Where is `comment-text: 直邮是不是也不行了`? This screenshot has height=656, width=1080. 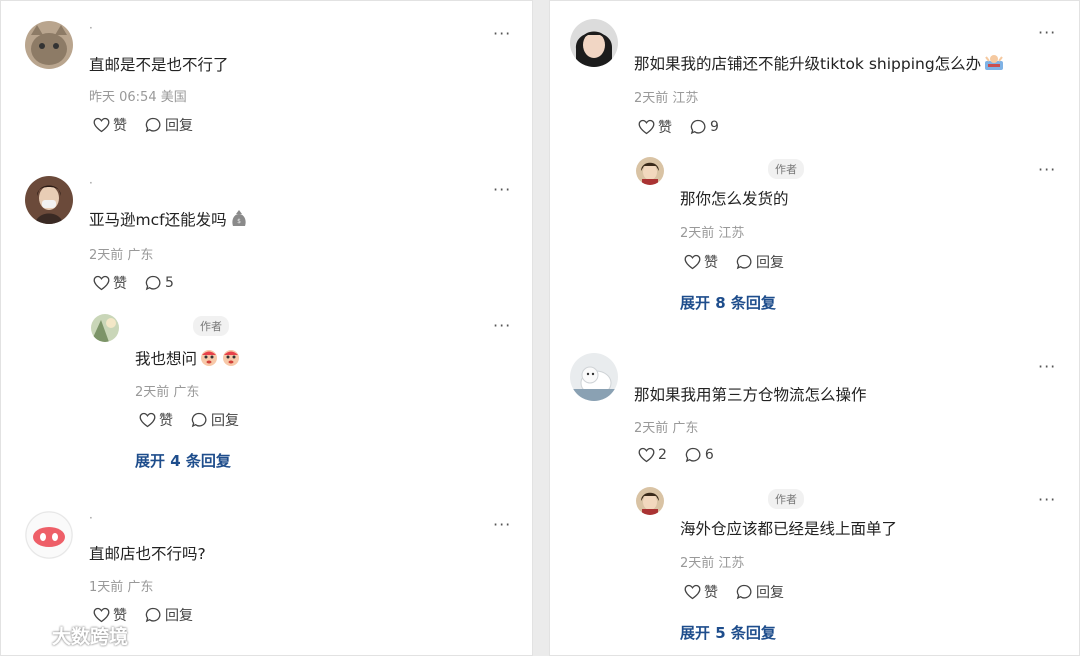 comment-text: 直邮是不是也不行了 is located at coordinates (159, 65).